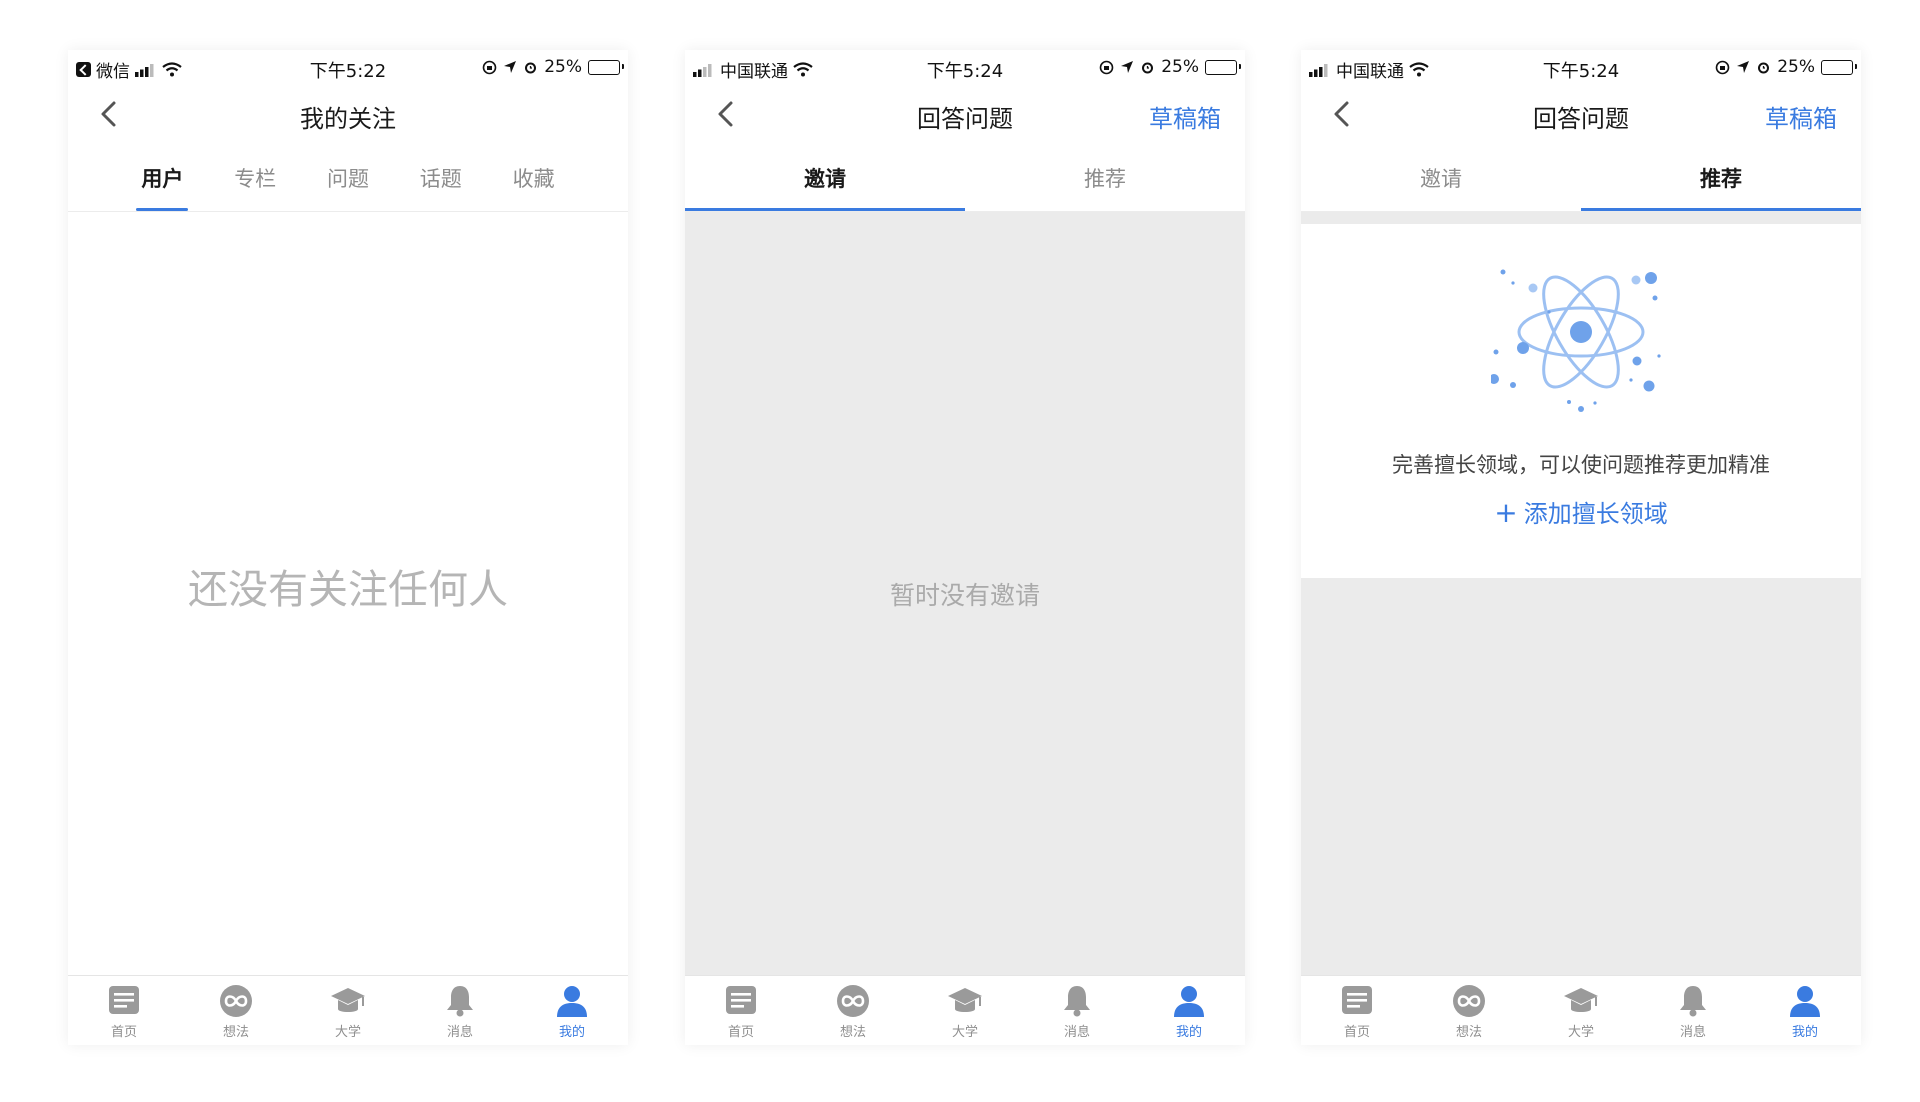 The width and height of the screenshot is (1920, 1102). Describe the element at coordinates (348, 67) in the screenshot. I see `status-bar: 微信 下午5:22 25%` at that location.